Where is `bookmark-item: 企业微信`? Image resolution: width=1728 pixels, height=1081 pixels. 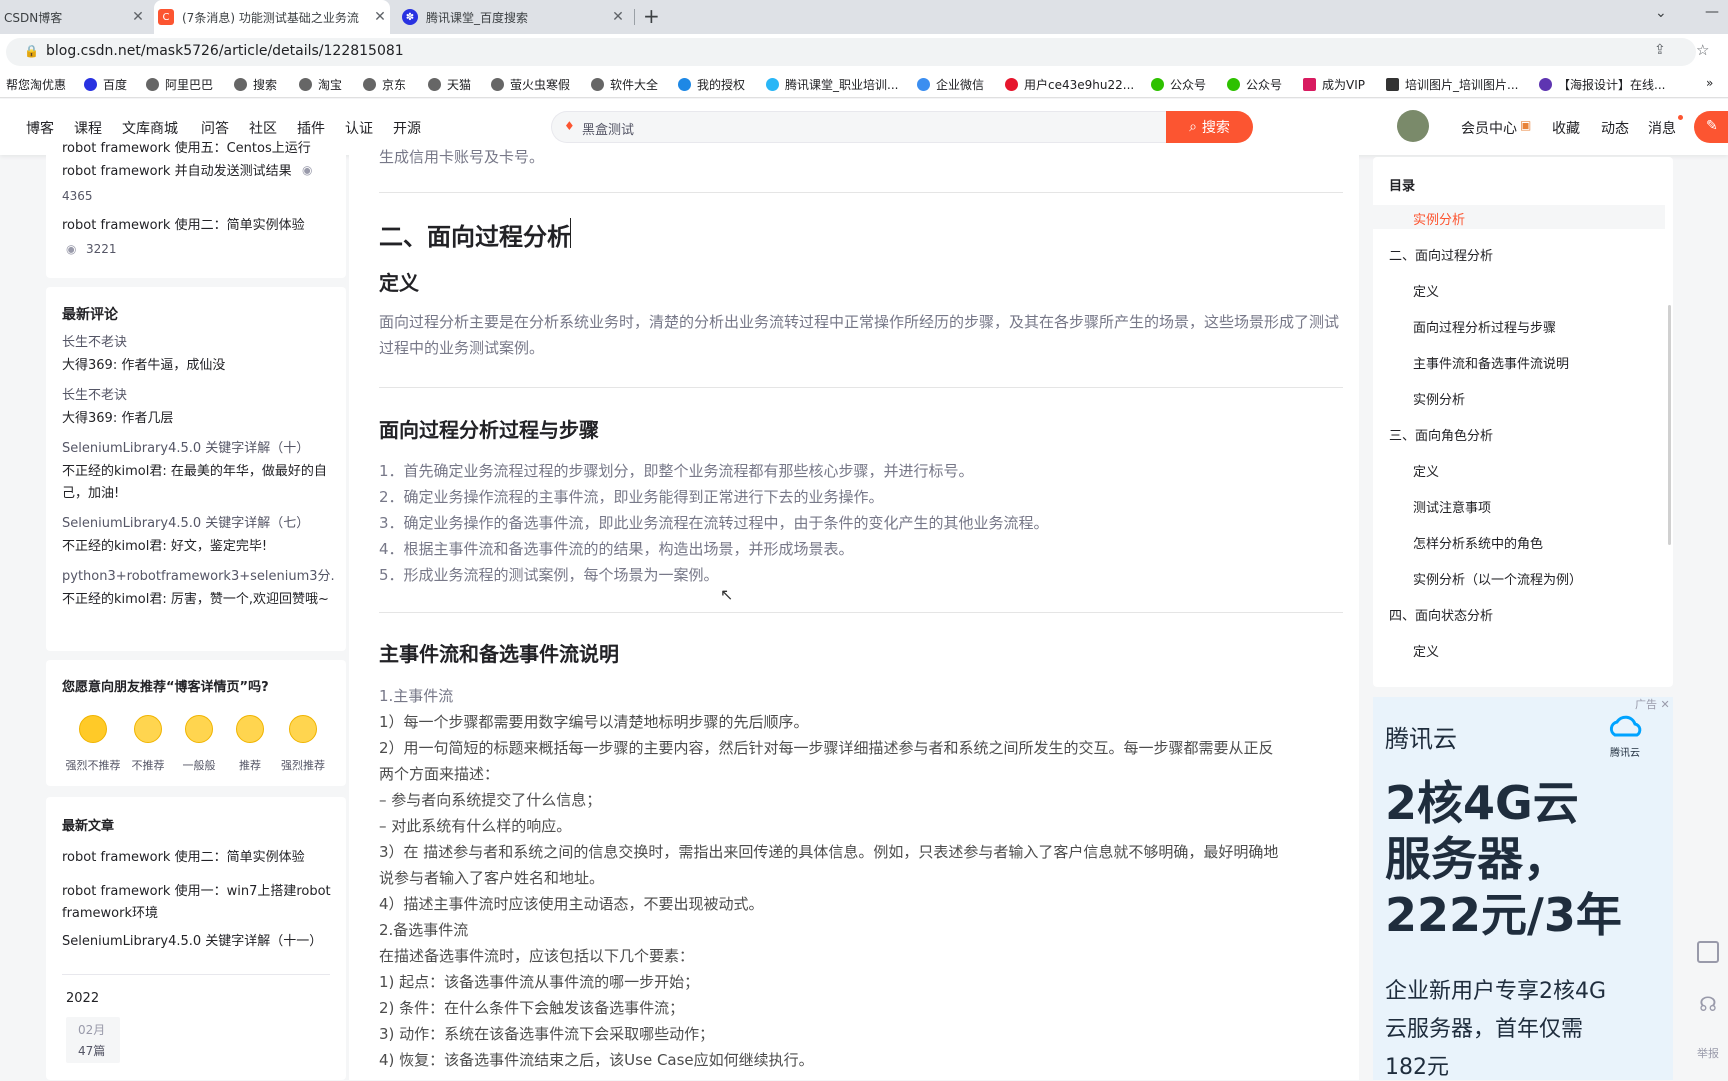
bookmark-item: 企业微信 is located at coordinates (950, 84).